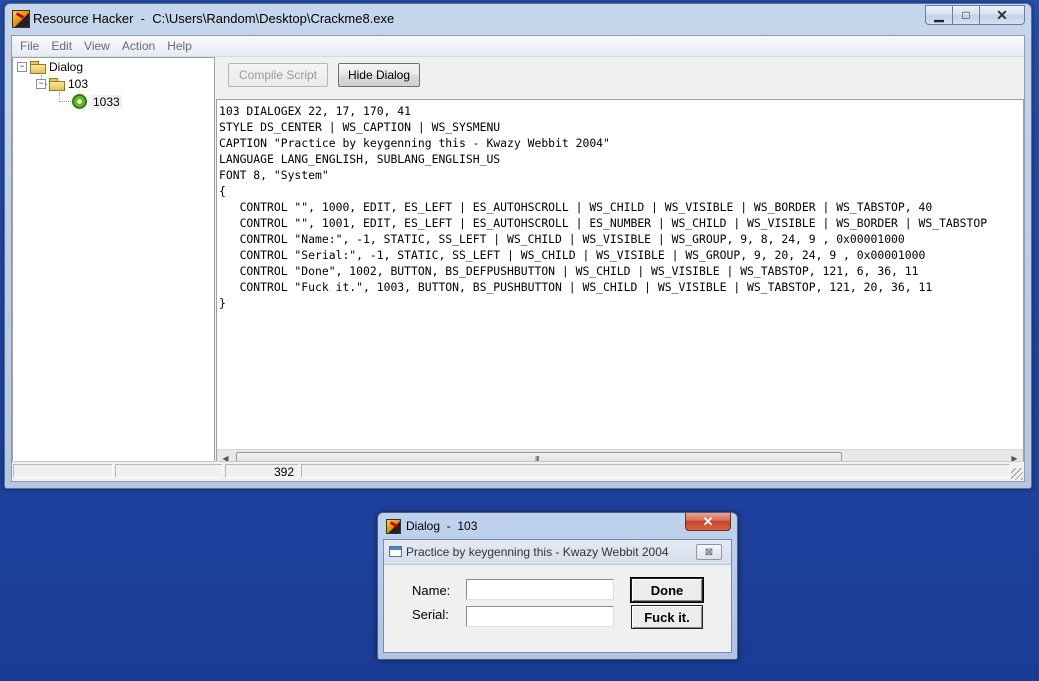 Image resolution: width=1039 pixels, height=681 pixels. I want to click on status-bar: 392, so click(518, 471).